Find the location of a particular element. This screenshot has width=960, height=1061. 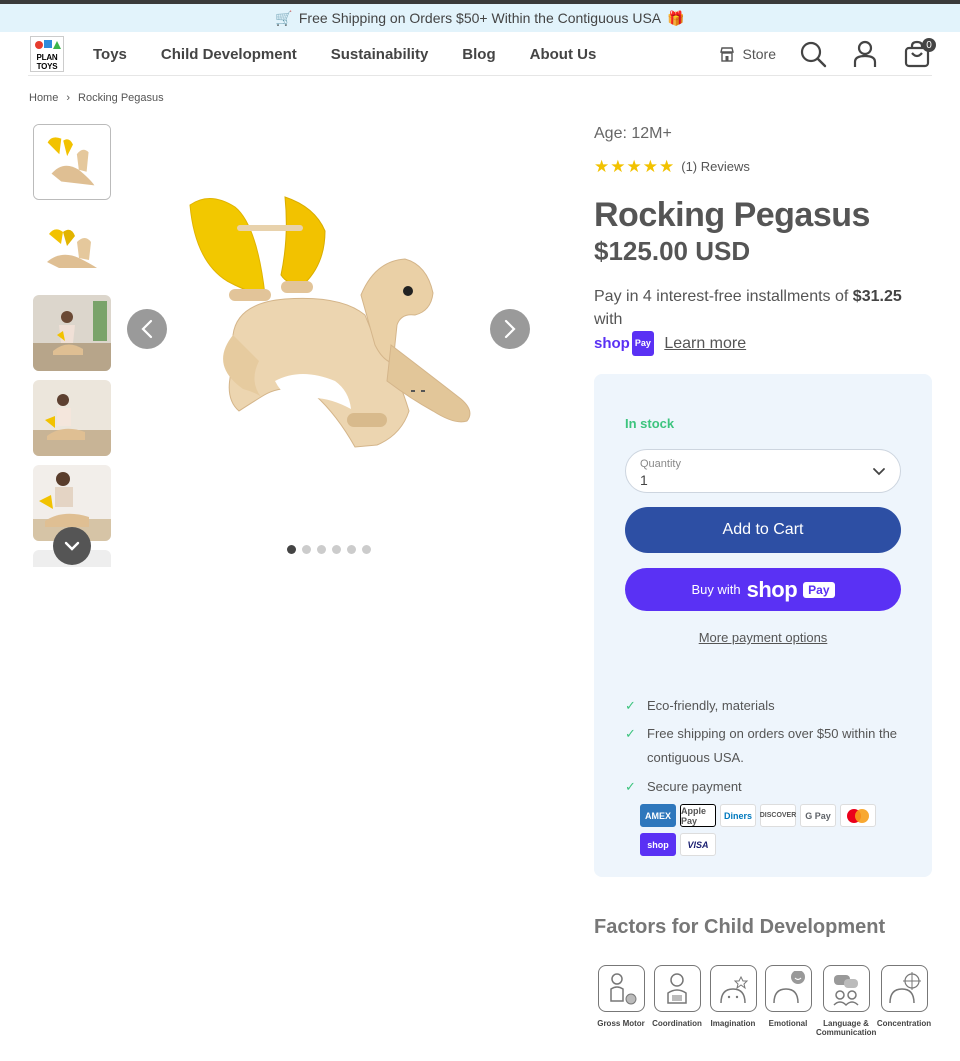

shop-pay-logo: shop Pay is located at coordinates (624, 343).